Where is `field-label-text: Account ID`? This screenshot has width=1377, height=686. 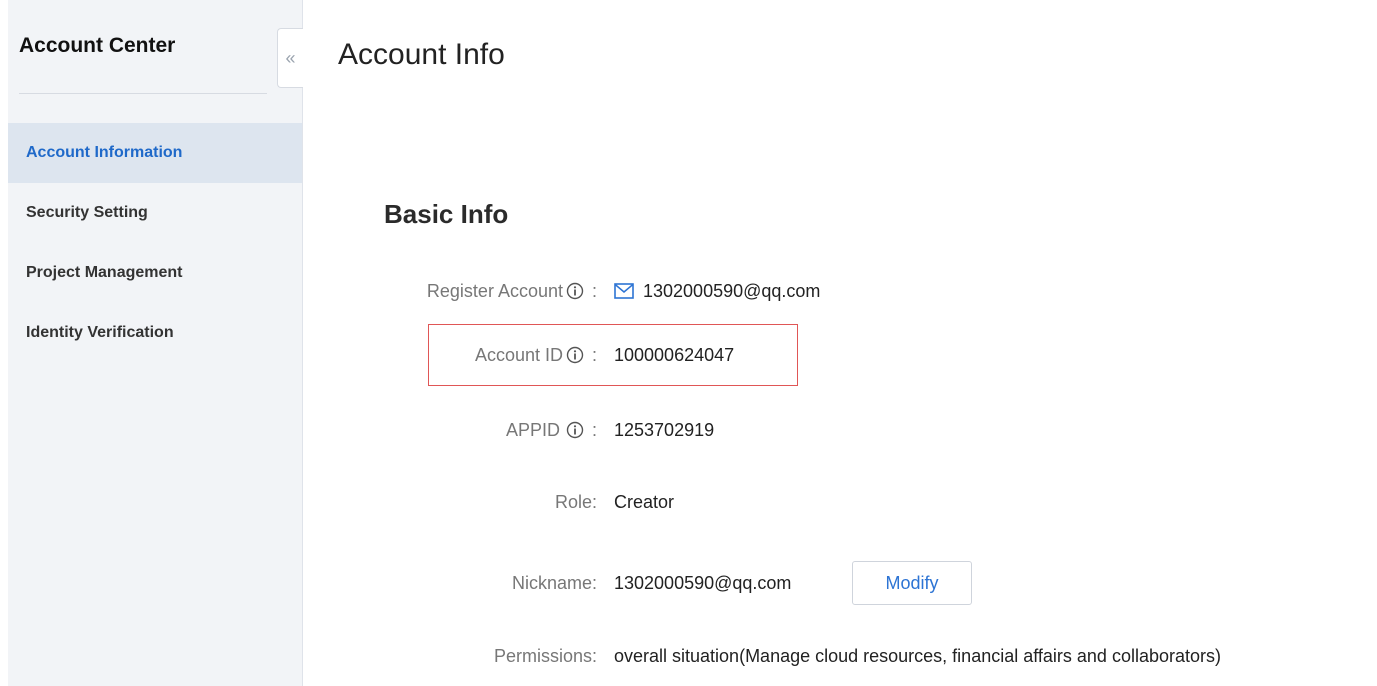
field-label-text: Account ID is located at coordinates (518, 354).